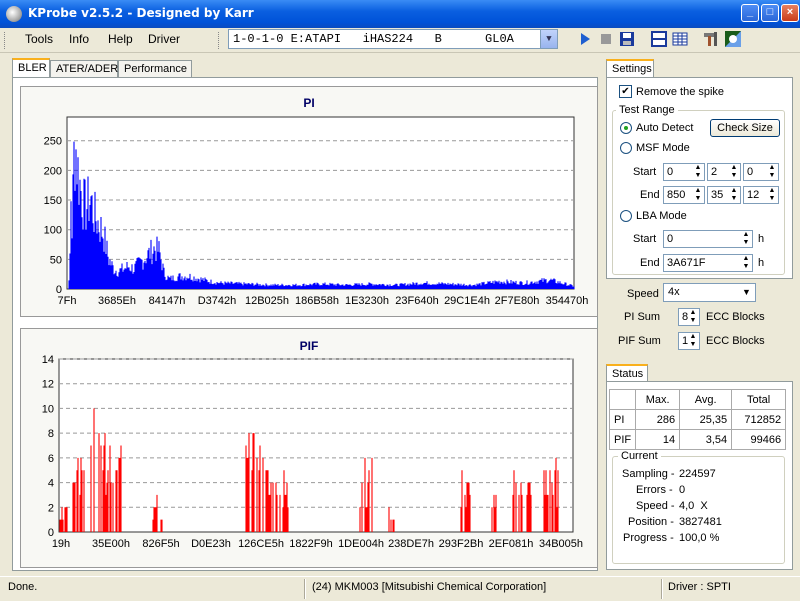 The height and width of the screenshot is (601, 800). What do you see at coordinates (585, 39) in the screenshot?
I see `start-icon` at bounding box center [585, 39].